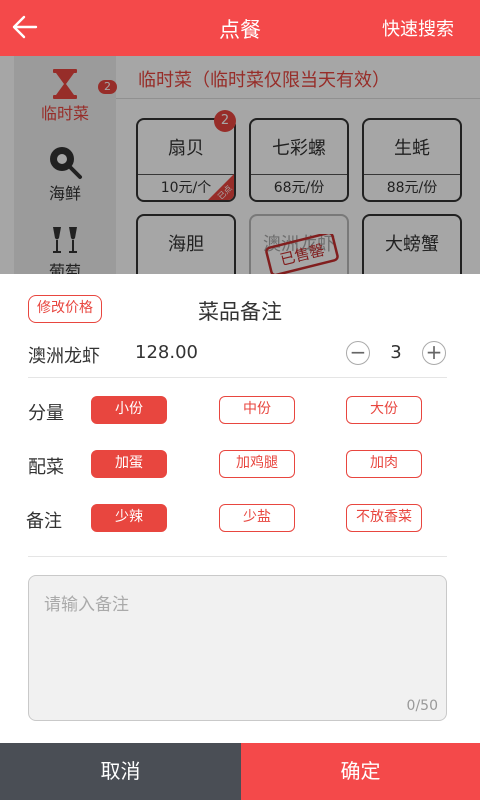  I want to click on quick-search-button: 快速搜索, so click(418, 28).